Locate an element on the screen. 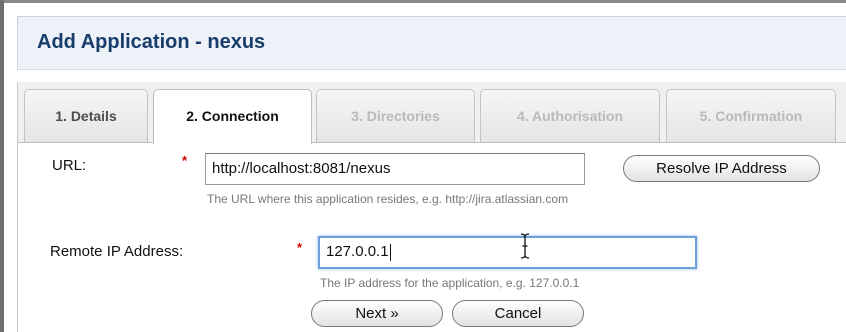 Image resolution: width=846 pixels, height=332 pixels. window-left-border is located at coordinates (2, 166).